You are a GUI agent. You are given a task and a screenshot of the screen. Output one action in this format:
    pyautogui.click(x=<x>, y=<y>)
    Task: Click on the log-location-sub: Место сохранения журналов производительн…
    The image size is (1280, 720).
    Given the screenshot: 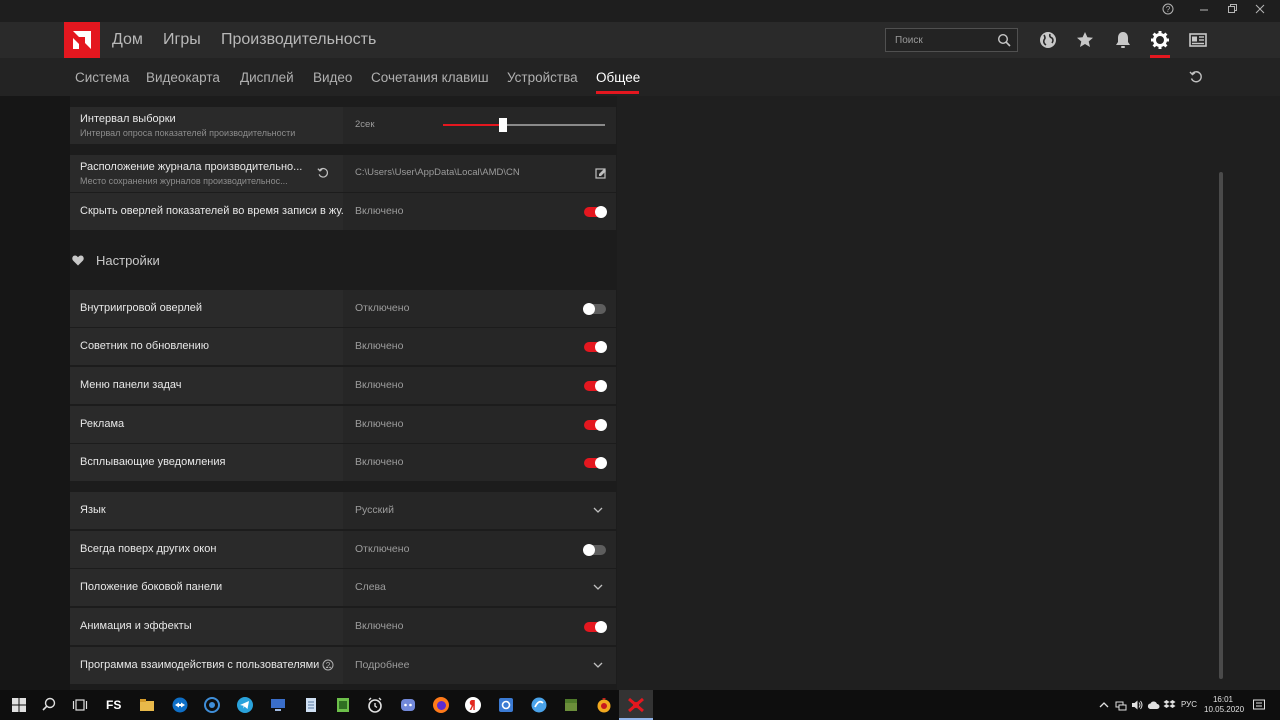 What is the action you would take?
    pyautogui.click(x=184, y=181)
    